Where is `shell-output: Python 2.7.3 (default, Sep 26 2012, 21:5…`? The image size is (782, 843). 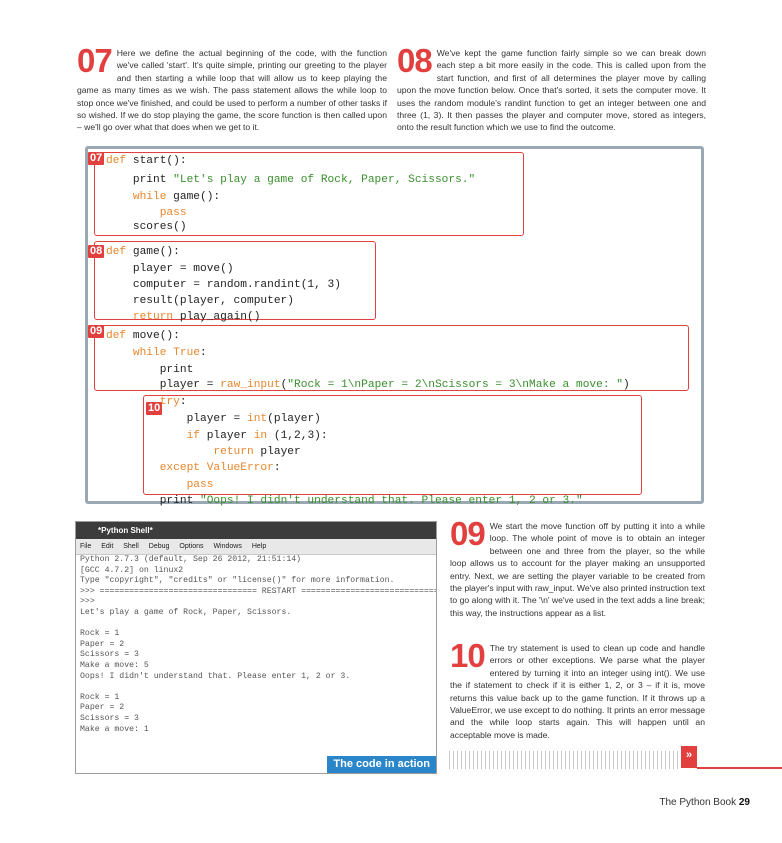
shell-output: Python 2.7.3 (default, Sep 26 2012, 21:5… is located at coordinates (258, 664).